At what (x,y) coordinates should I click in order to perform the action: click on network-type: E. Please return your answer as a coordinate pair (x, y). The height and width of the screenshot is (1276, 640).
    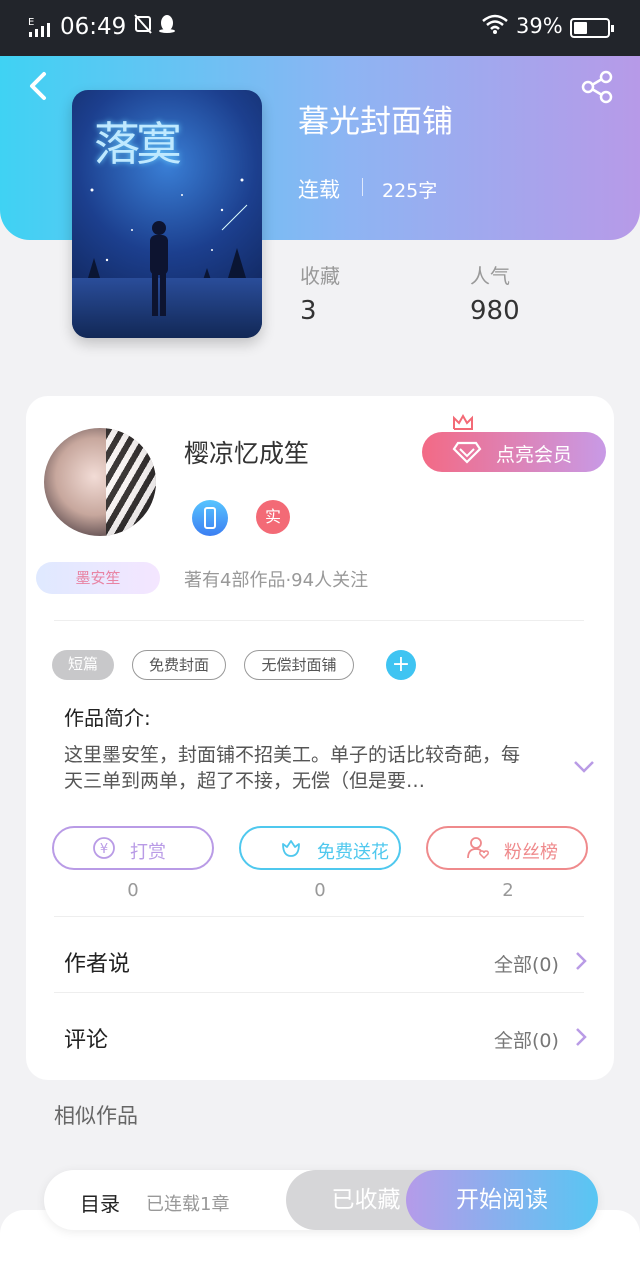
    Looking at the image, I should click on (31, 22).